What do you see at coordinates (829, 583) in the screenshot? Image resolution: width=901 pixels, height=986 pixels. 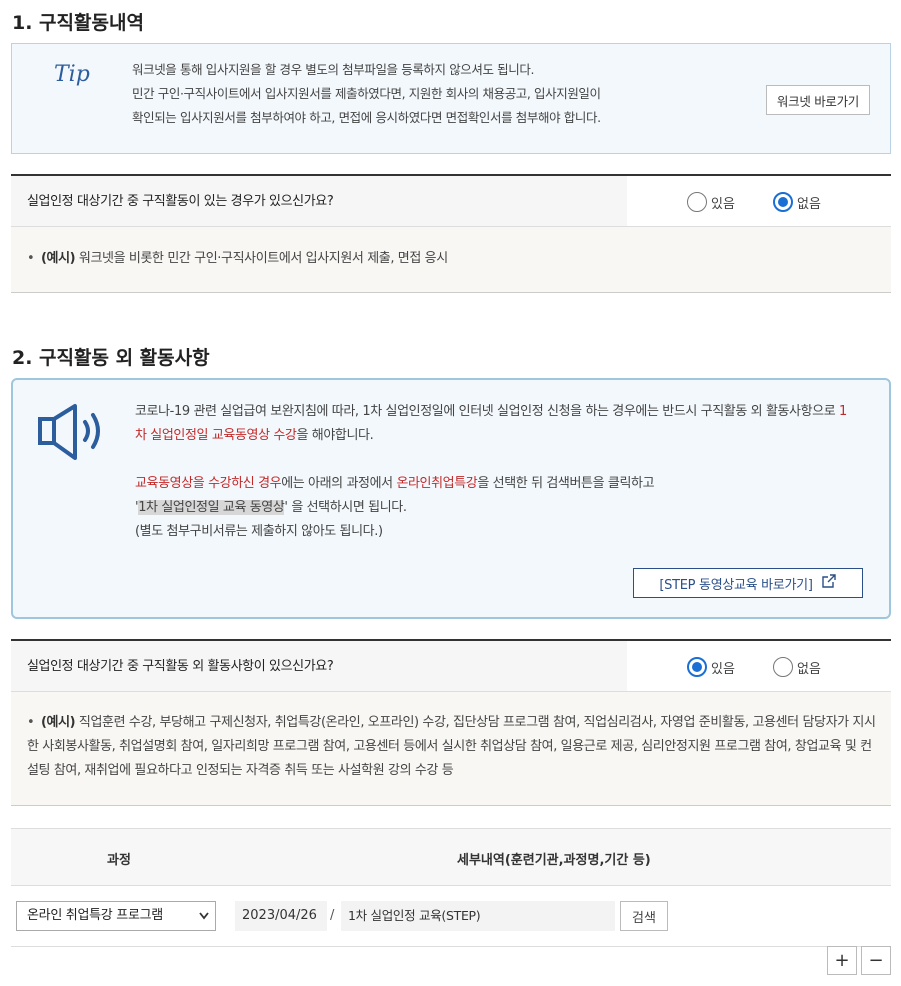 I see `external-link-icon` at bounding box center [829, 583].